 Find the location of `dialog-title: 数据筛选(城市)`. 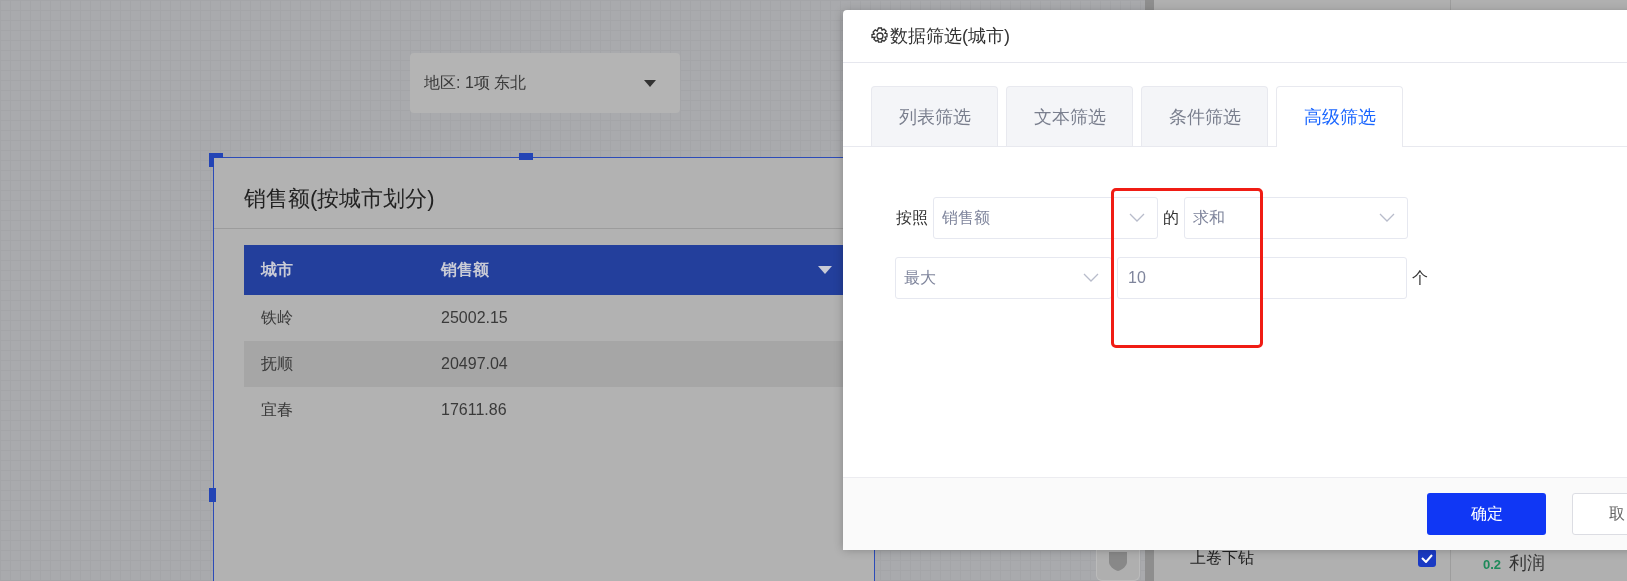

dialog-title: 数据筛选(城市) is located at coordinates (950, 36).